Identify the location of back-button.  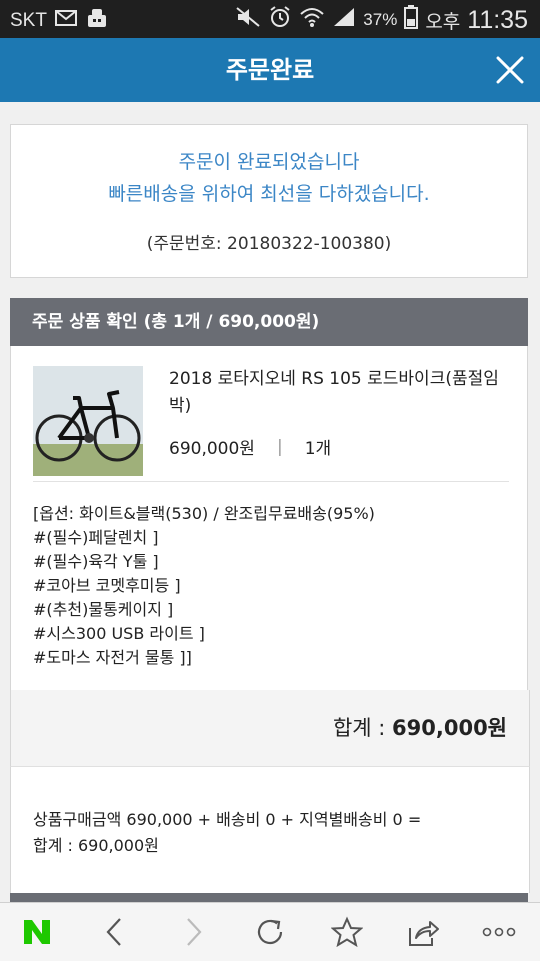
(115, 932).